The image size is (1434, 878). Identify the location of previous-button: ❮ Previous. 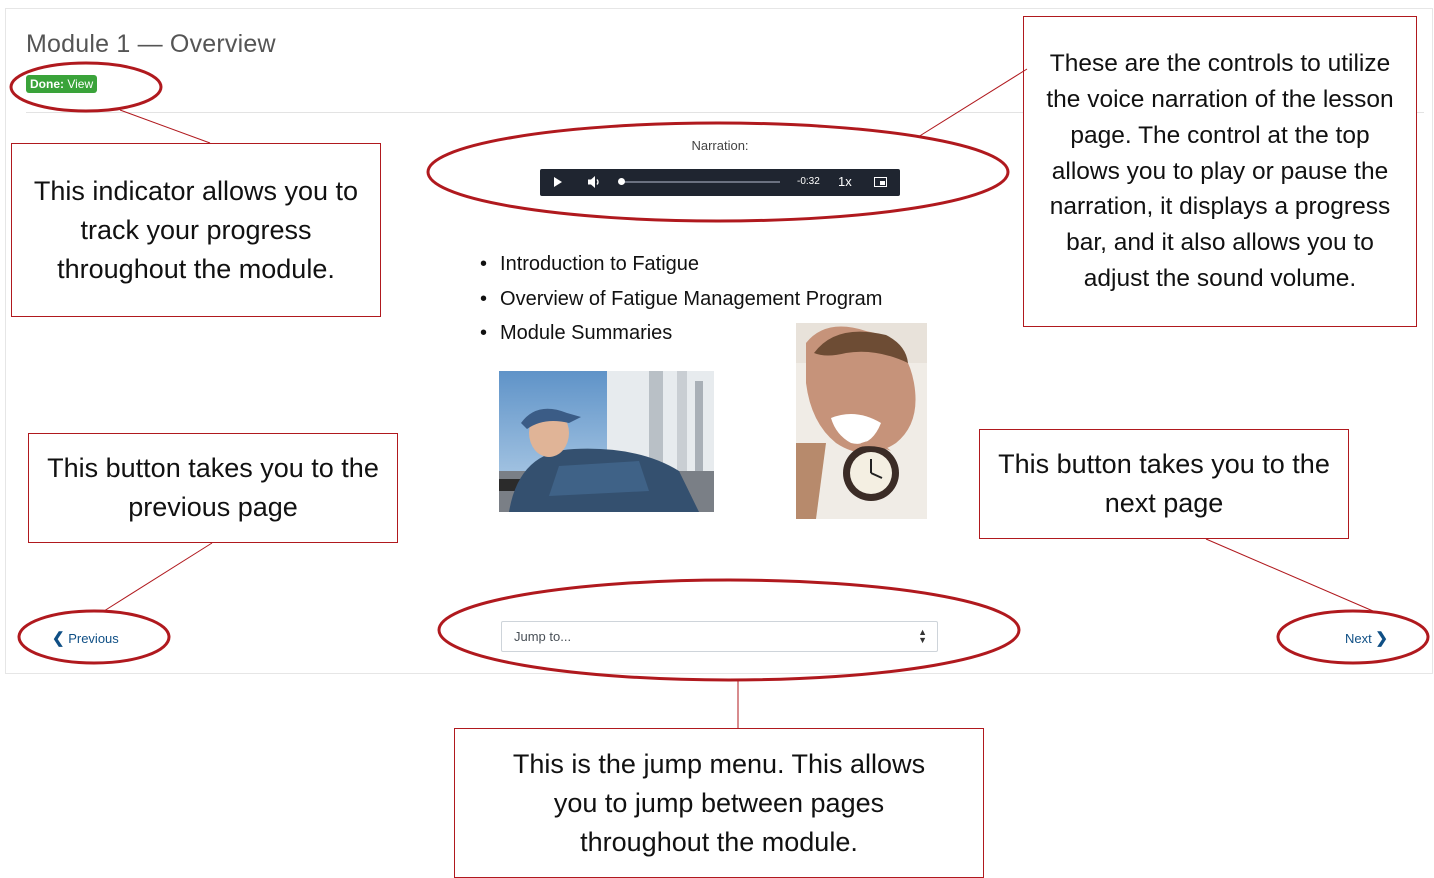
(85, 638).